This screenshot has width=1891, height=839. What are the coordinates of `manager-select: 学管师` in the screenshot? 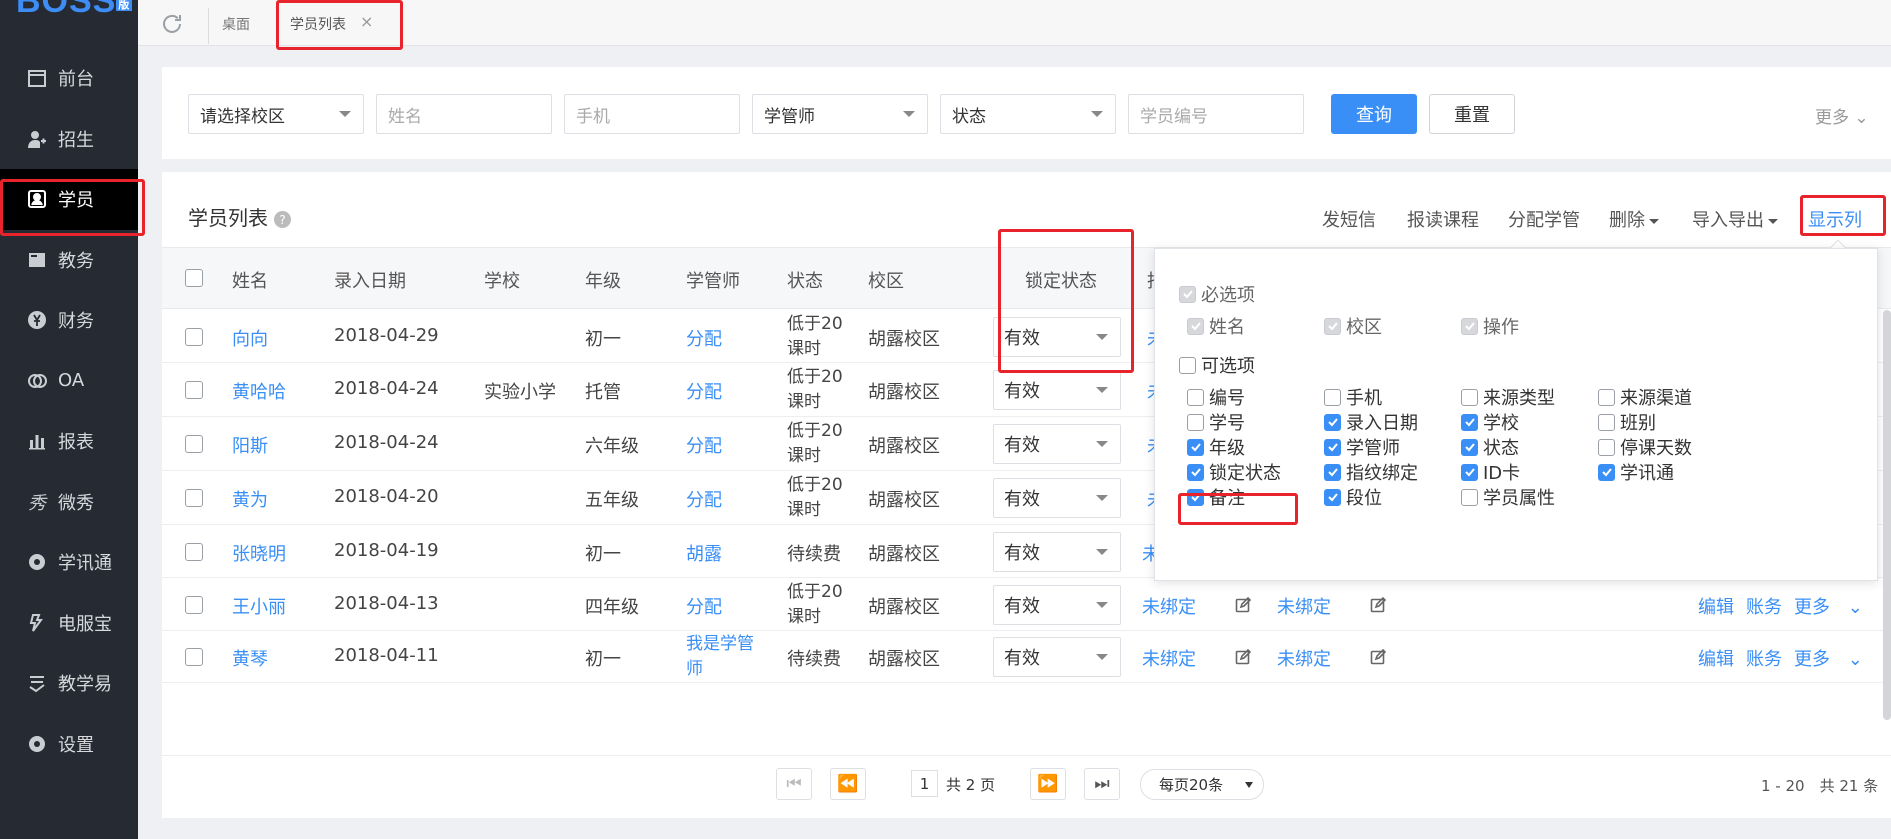 It's located at (840, 114).